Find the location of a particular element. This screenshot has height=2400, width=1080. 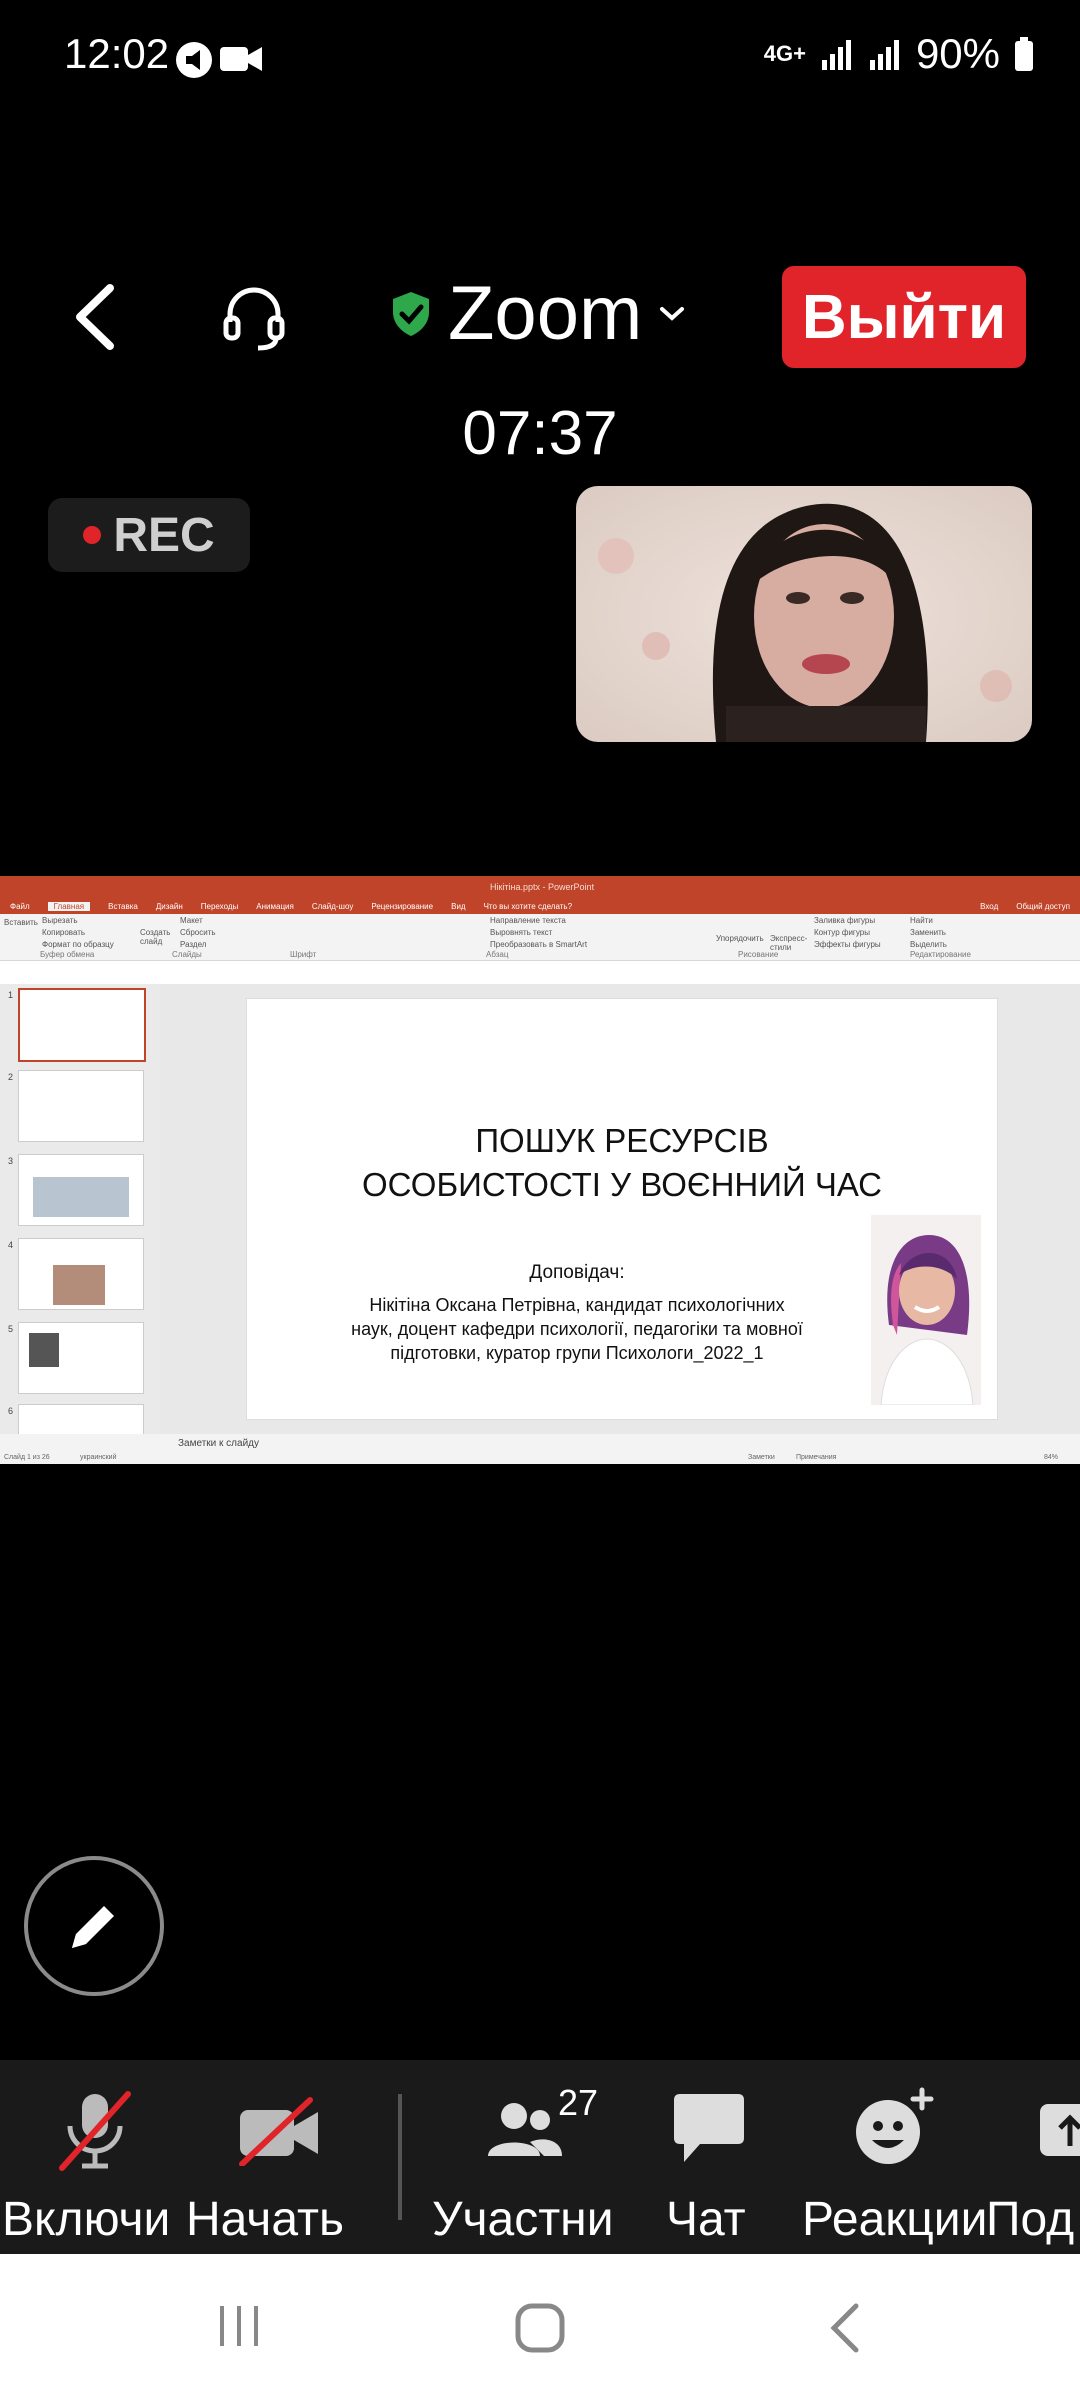

meeting-title: Zoom is located at coordinates (538, 313).